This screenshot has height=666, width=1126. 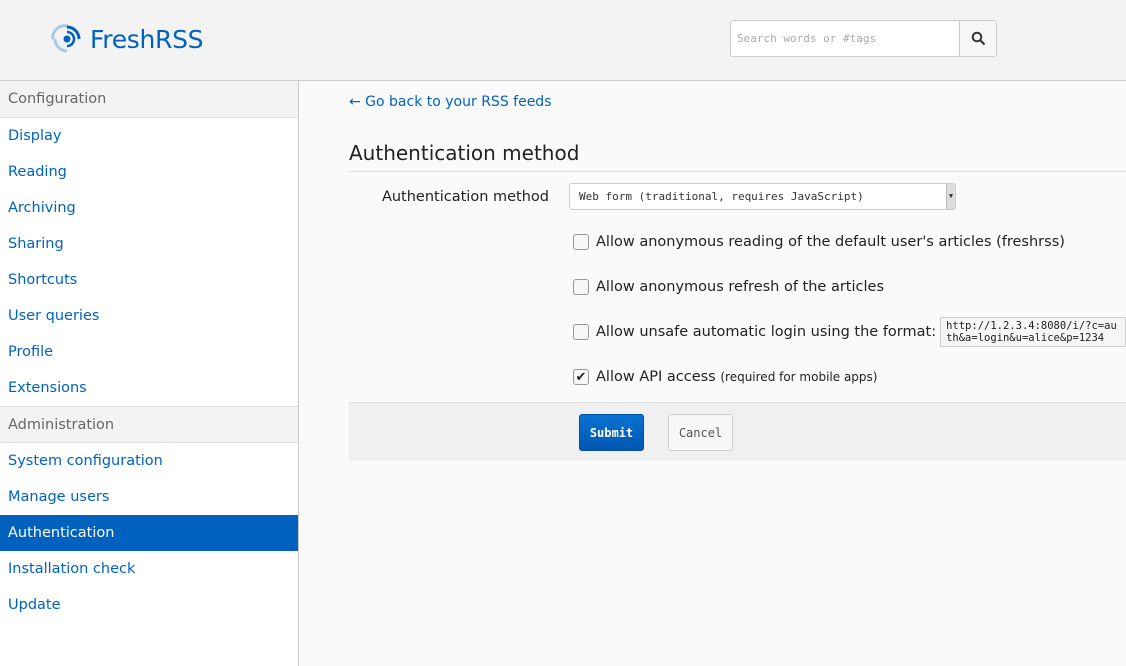 What do you see at coordinates (147, 39) in the screenshot?
I see `logo-text: FreshRSS` at bounding box center [147, 39].